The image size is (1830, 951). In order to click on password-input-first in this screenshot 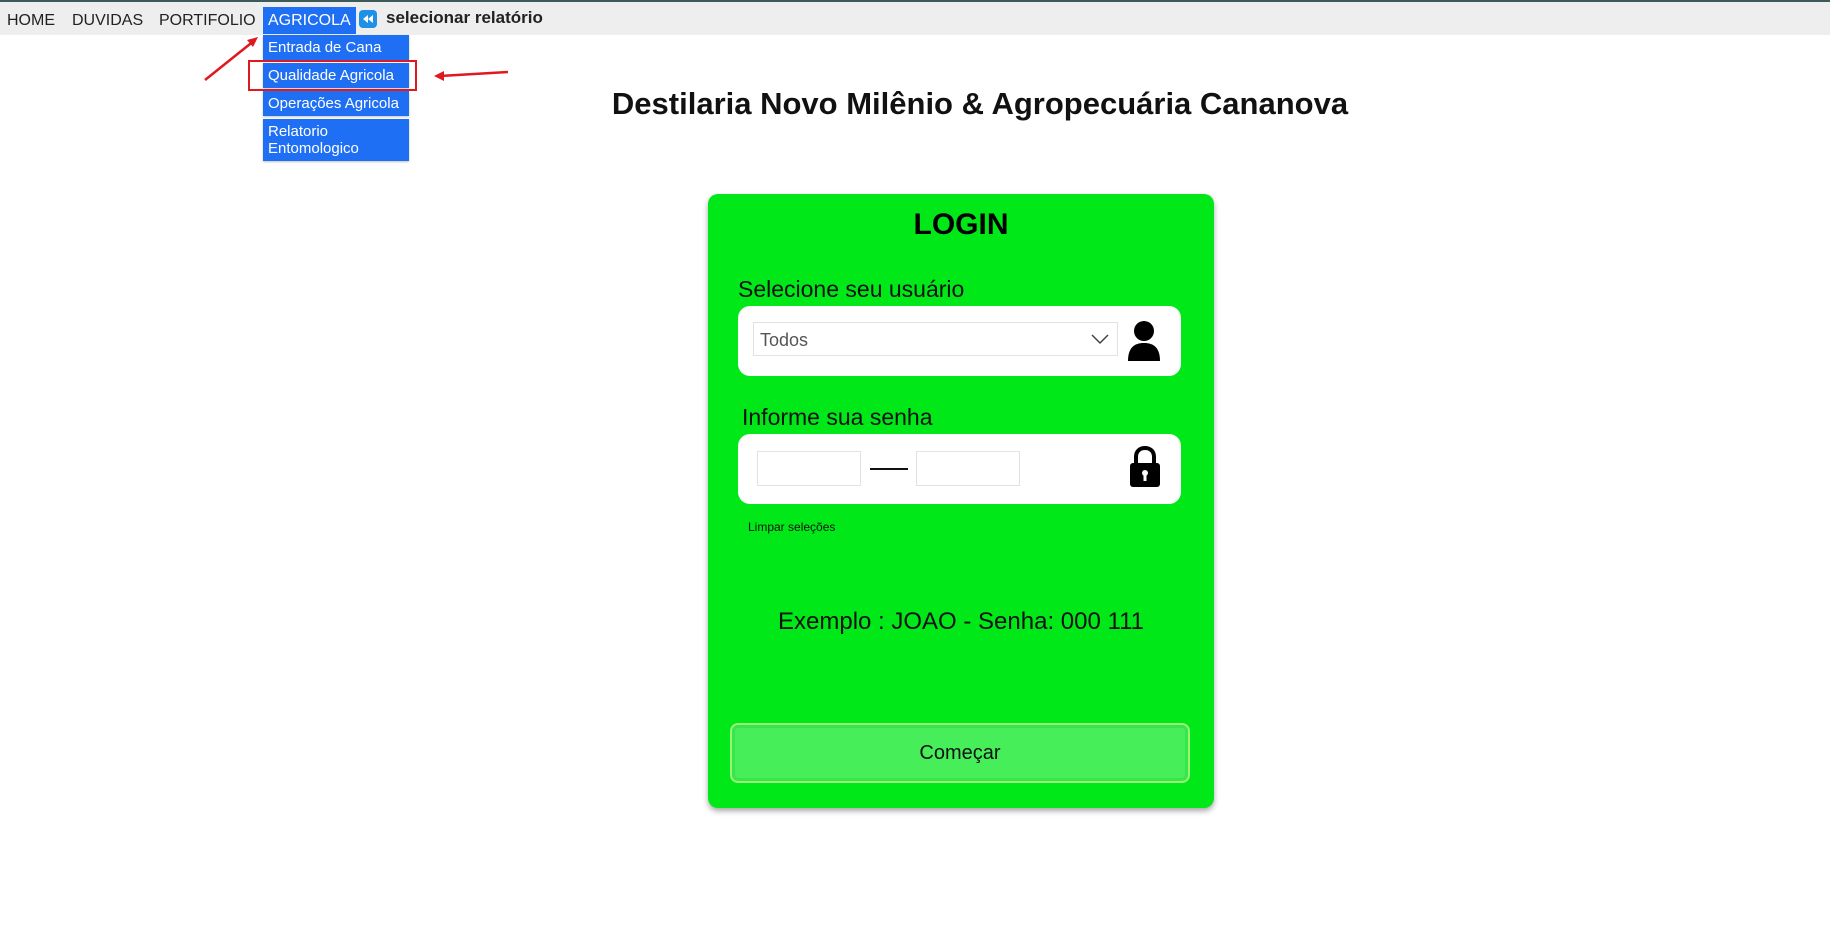, I will do `click(809, 468)`.